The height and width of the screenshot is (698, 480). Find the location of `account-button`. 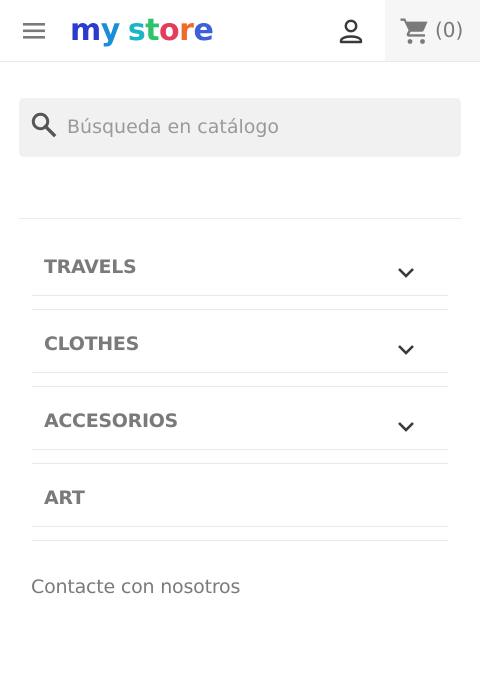

account-button is located at coordinates (351, 31).